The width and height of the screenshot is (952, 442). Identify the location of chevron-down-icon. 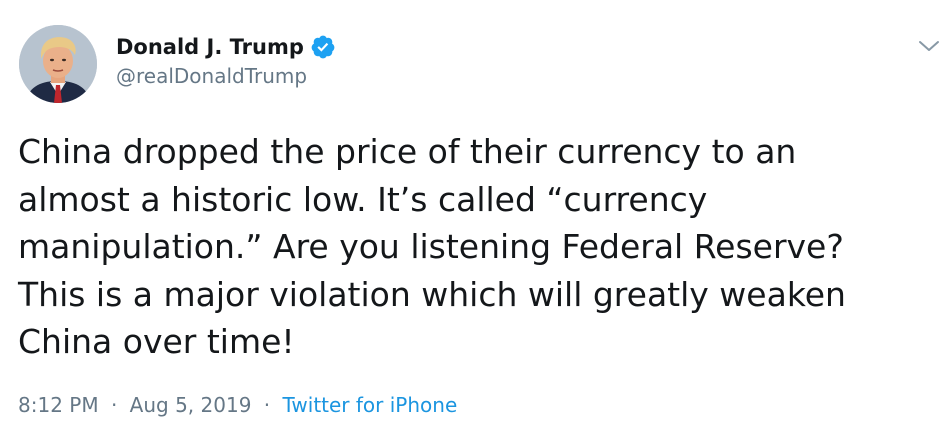
(929, 45).